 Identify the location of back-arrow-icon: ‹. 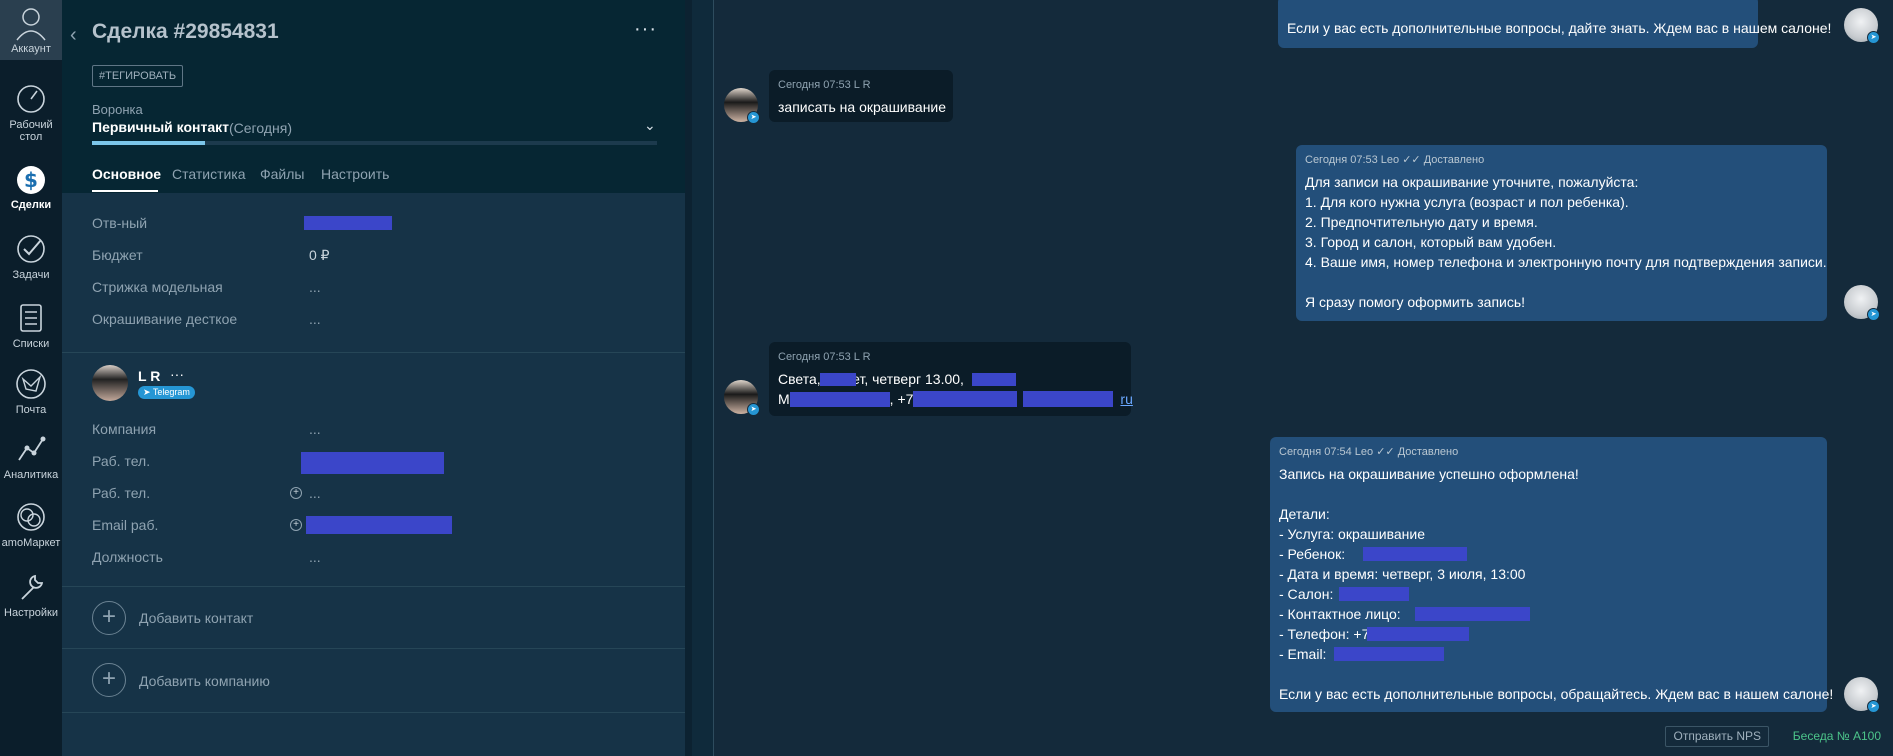
(77, 35).